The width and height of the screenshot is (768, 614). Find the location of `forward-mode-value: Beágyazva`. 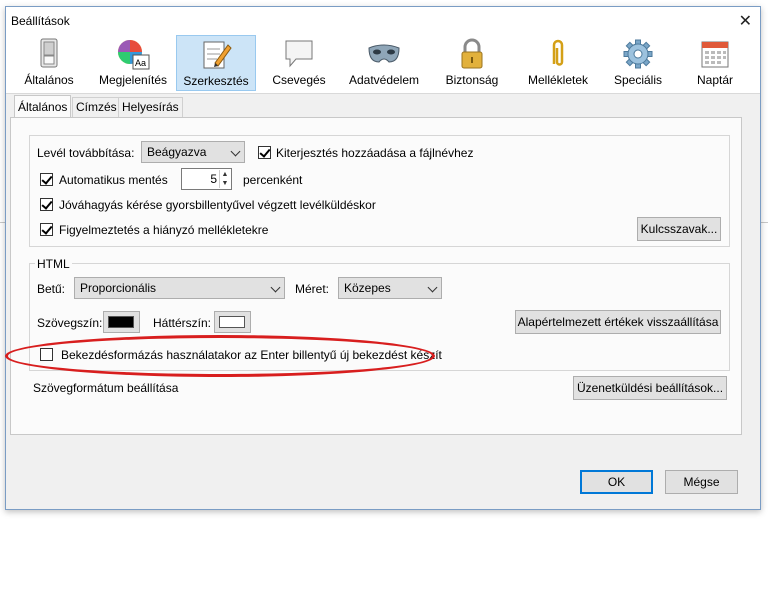

forward-mode-value: Beágyazva is located at coordinates (177, 152).